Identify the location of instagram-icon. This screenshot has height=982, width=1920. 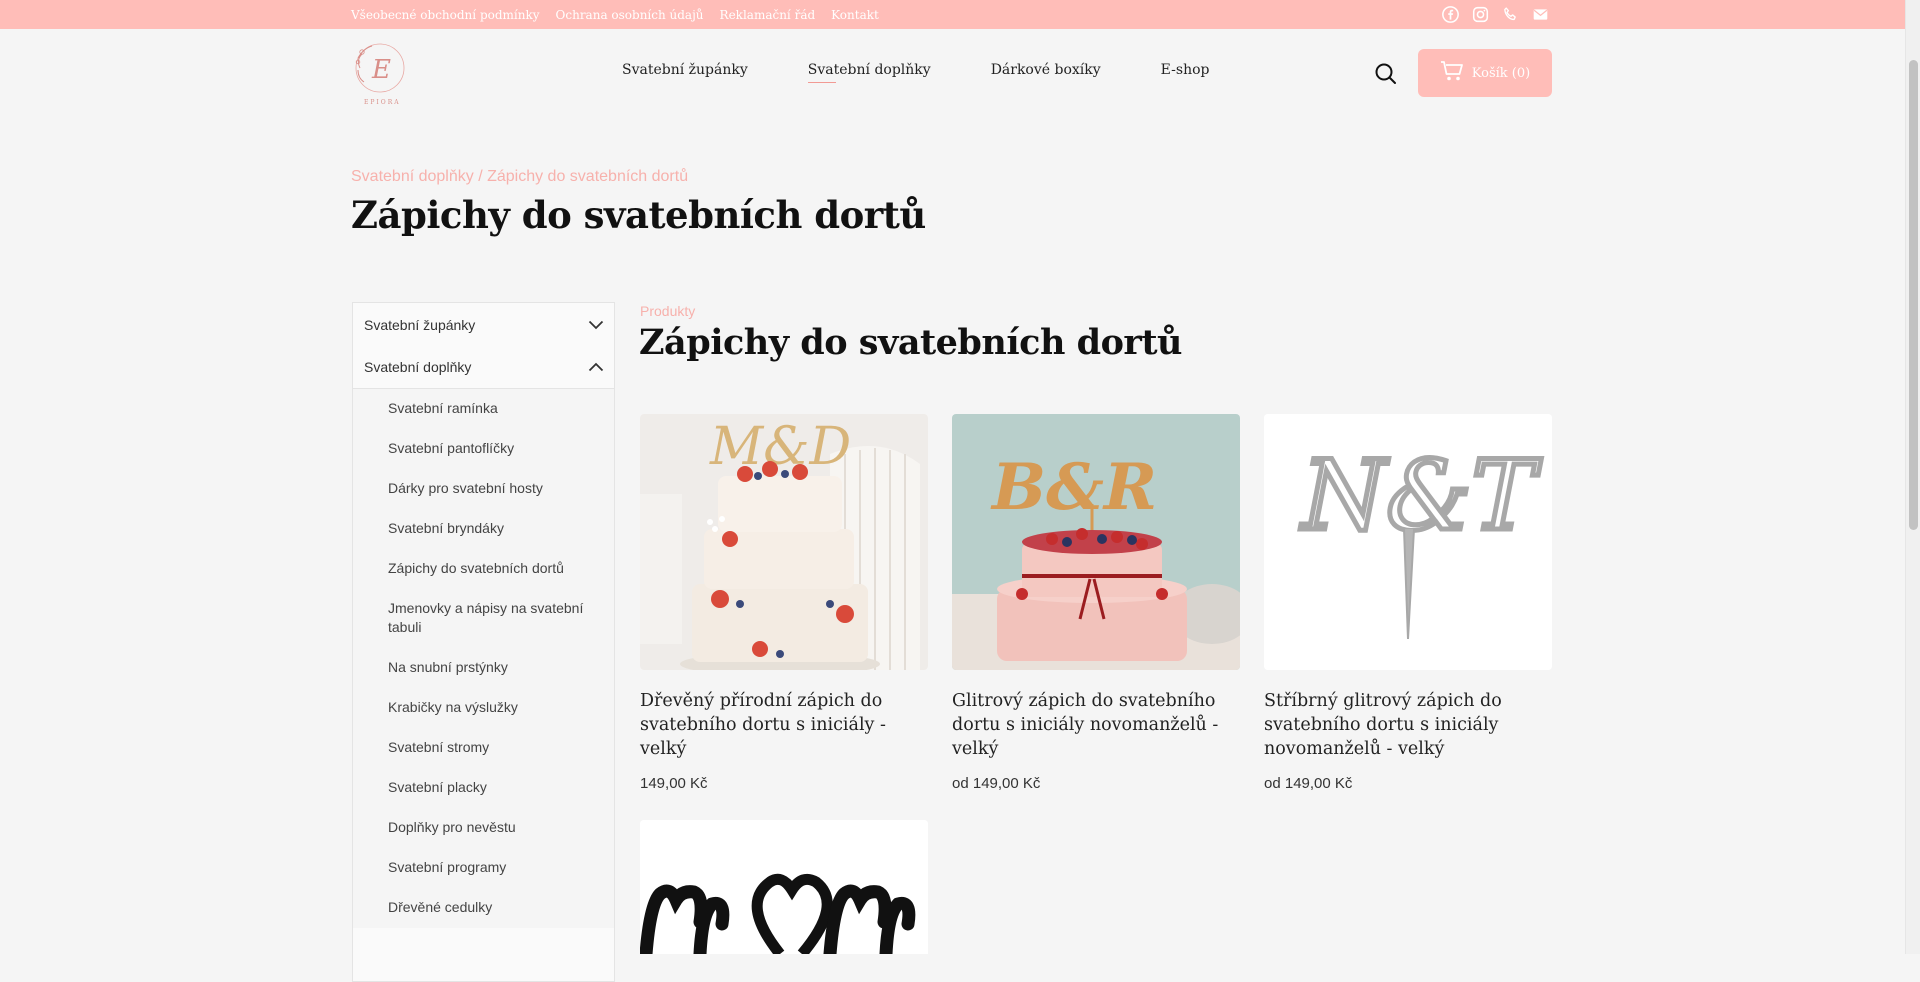
(1480, 14).